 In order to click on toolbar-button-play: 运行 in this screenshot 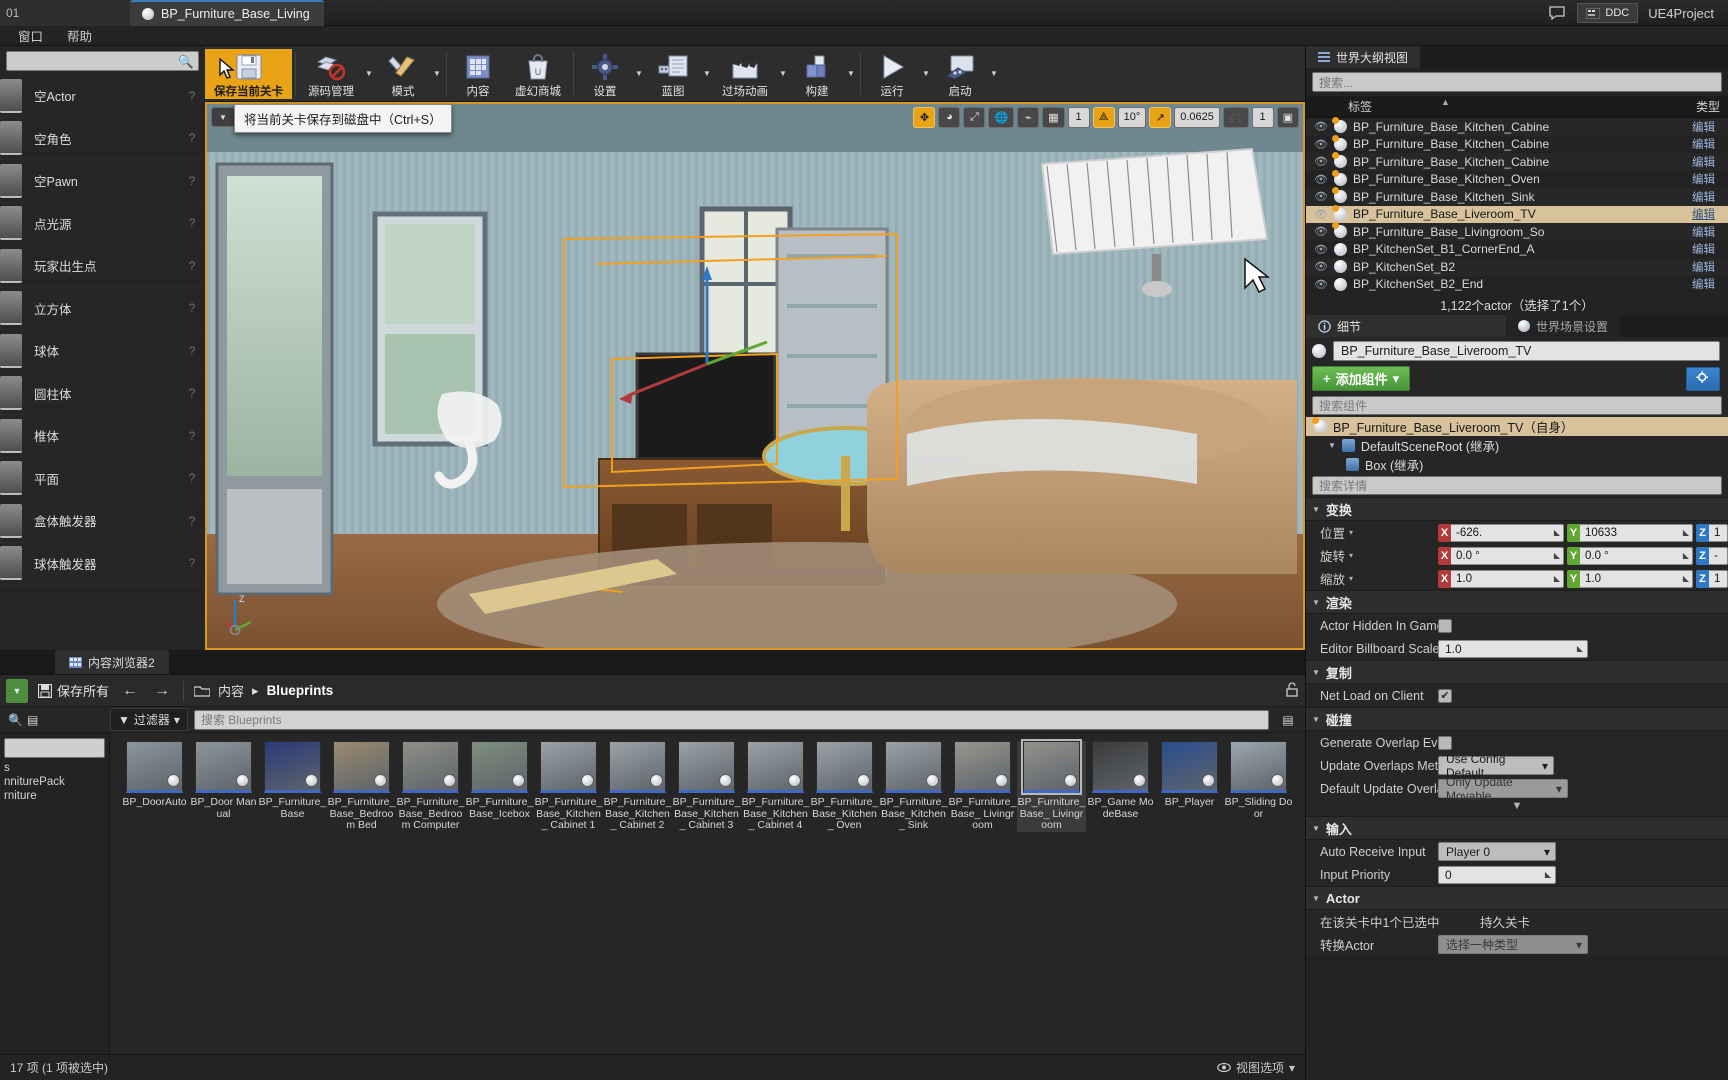, I will do `click(892, 74)`.